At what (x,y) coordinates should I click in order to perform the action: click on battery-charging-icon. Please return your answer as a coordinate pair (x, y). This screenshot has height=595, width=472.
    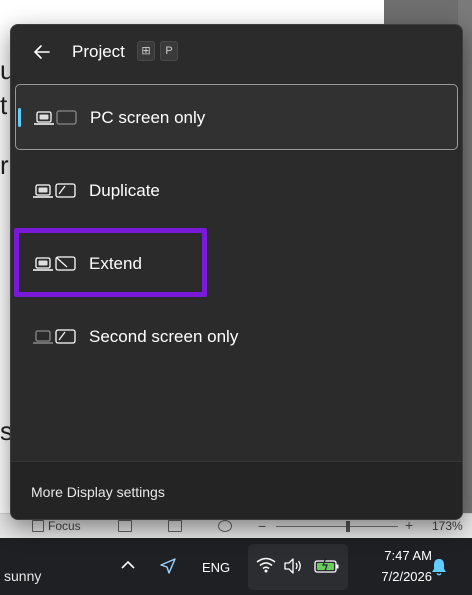
    Looking at the image, I should click on (327, 565).